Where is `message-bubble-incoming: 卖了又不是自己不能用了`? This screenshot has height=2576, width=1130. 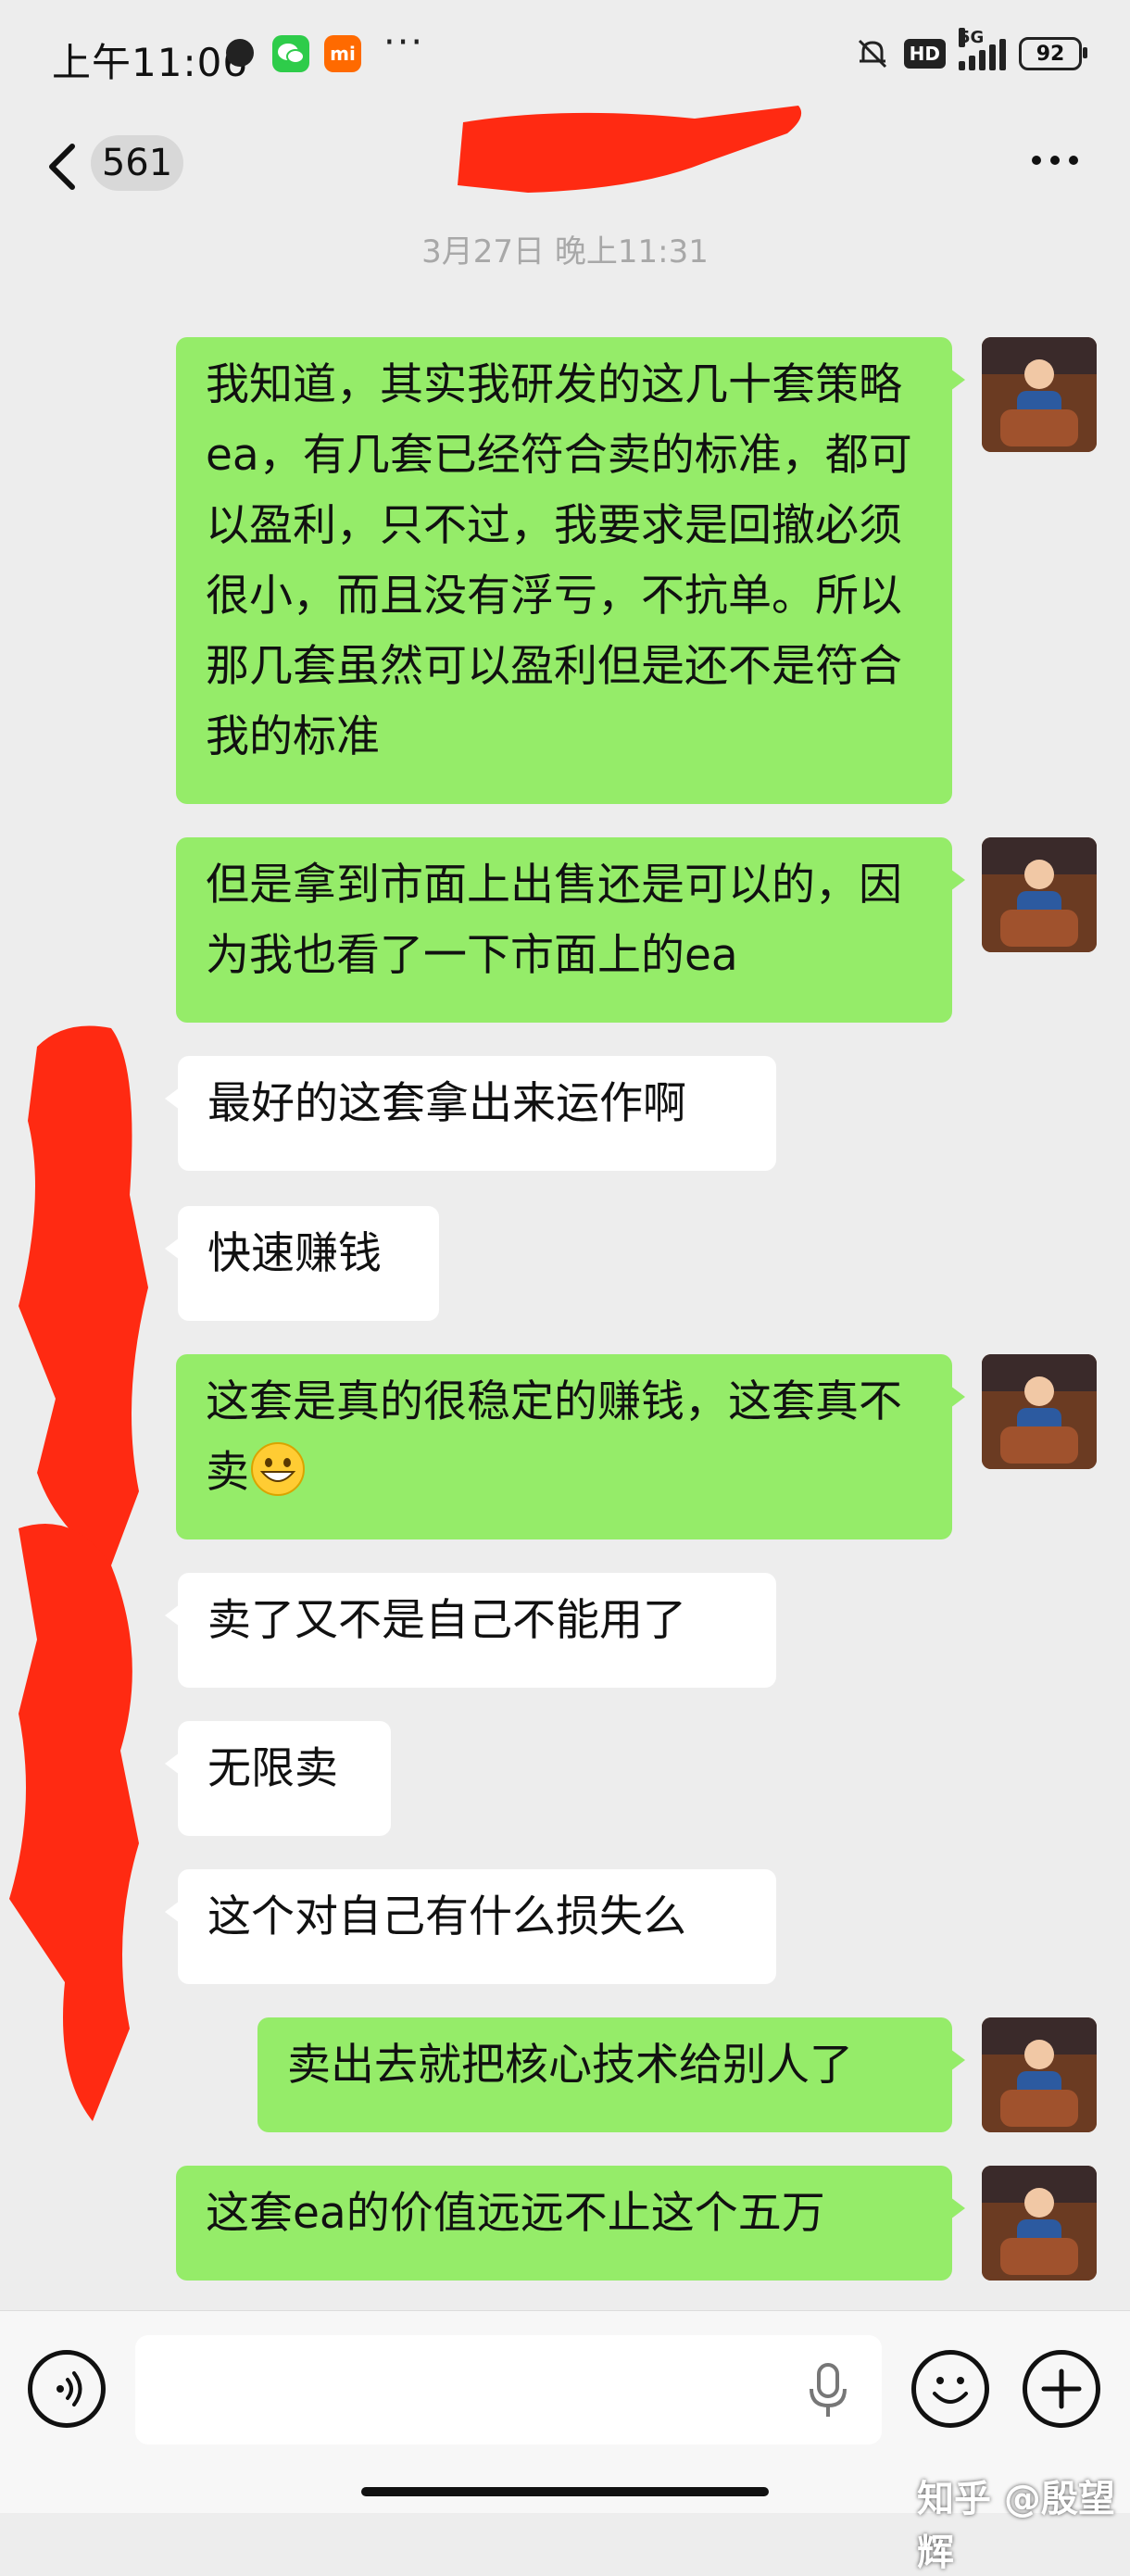
message-bubble-incoming: 卖了又不是自己不能用了 is located at coordinates (470, 1630).